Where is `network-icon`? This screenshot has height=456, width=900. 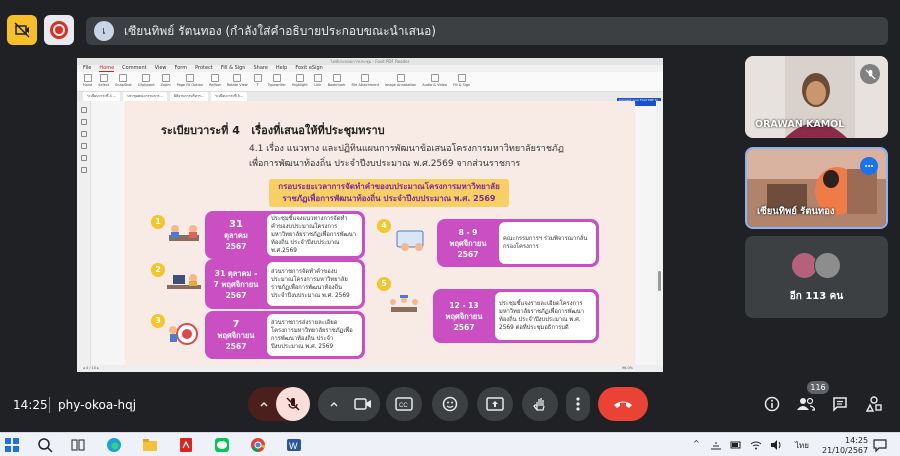
network-icon is located at coordinates (716, 445).